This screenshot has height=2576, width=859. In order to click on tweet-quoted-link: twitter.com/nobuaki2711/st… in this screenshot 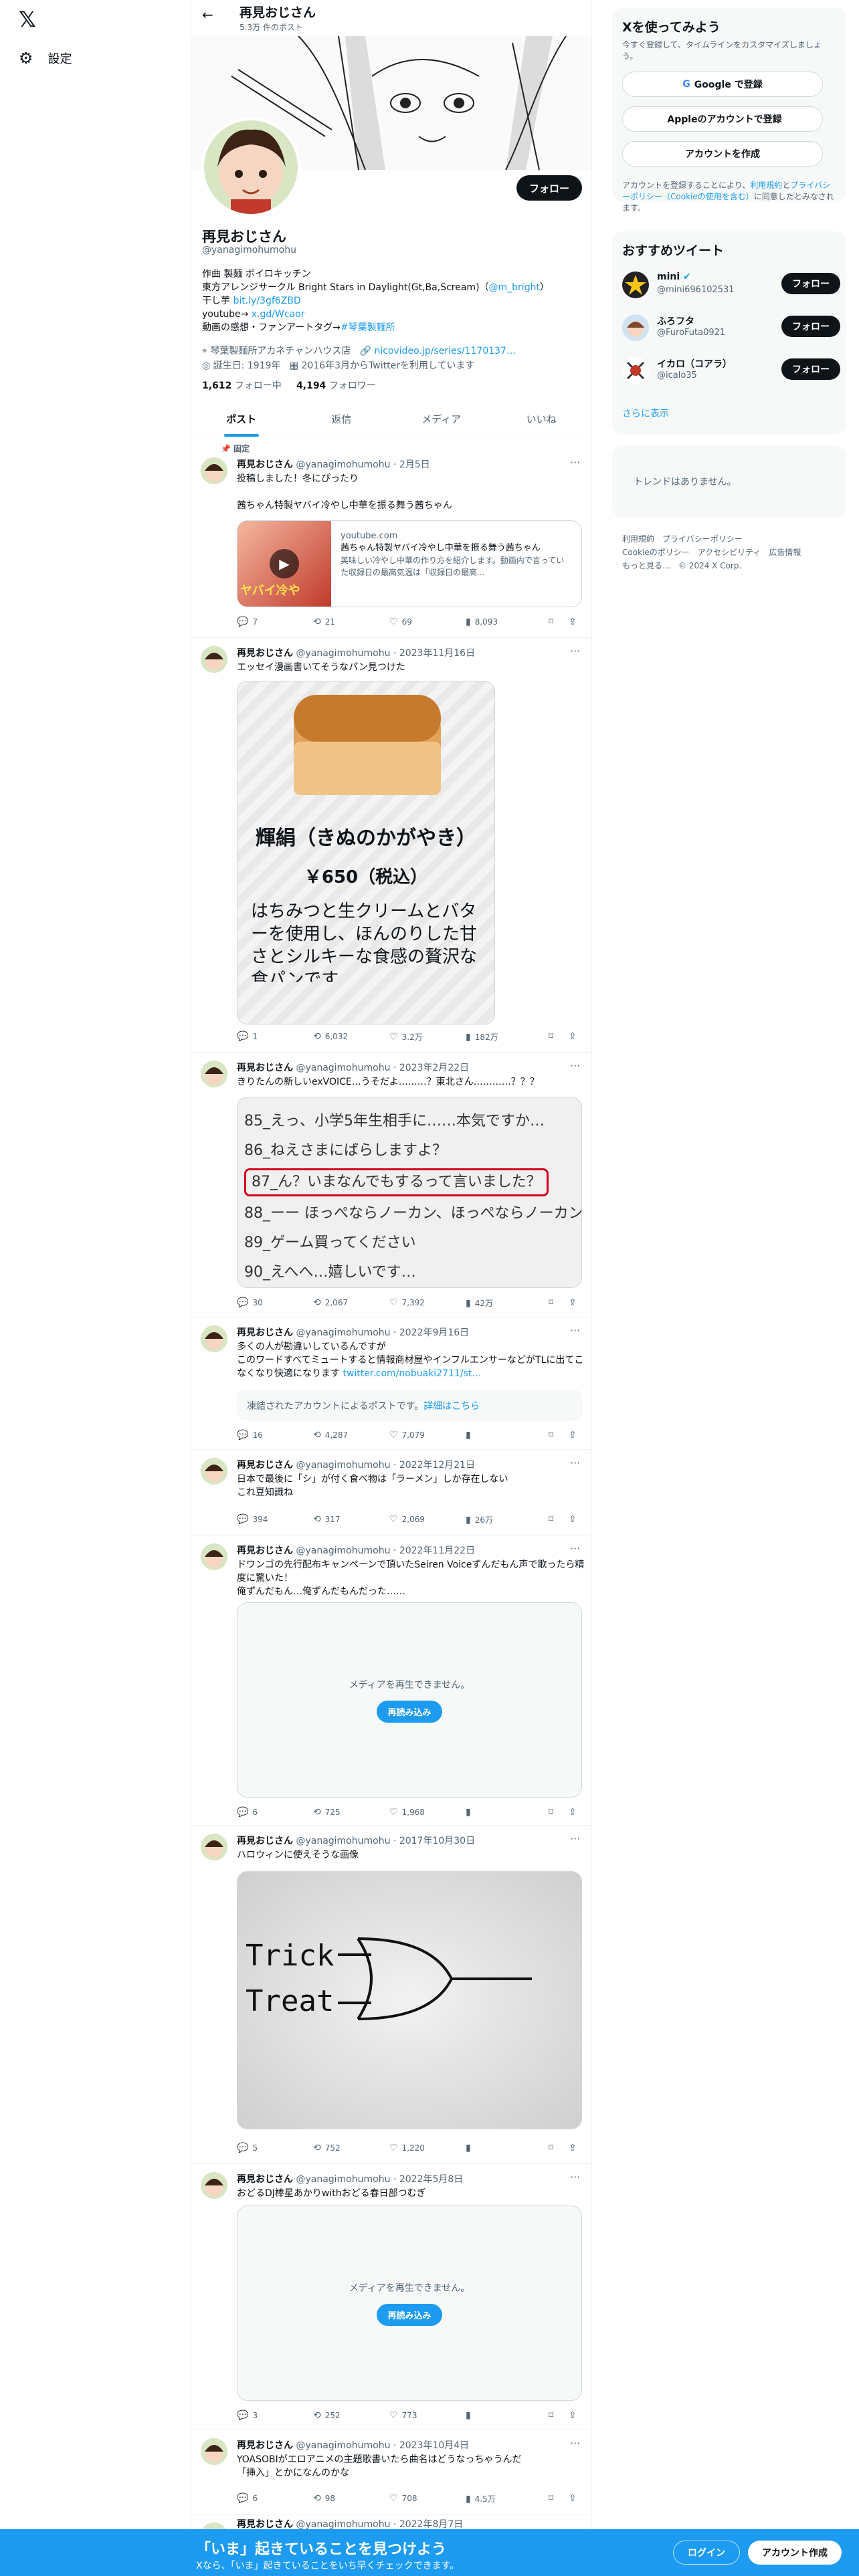, I will do `click(412, 1373)`.